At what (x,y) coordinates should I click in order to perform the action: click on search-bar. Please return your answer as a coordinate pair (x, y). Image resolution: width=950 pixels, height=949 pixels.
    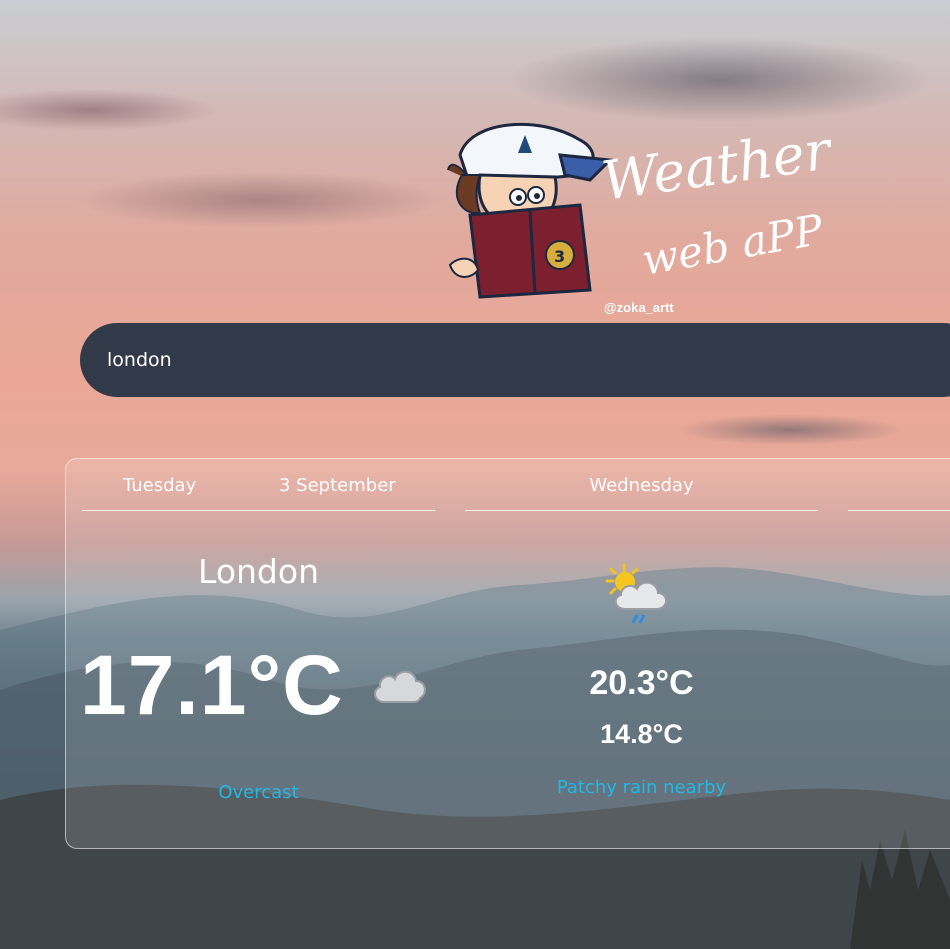
    Looking at the image, I should click on (515, 360).